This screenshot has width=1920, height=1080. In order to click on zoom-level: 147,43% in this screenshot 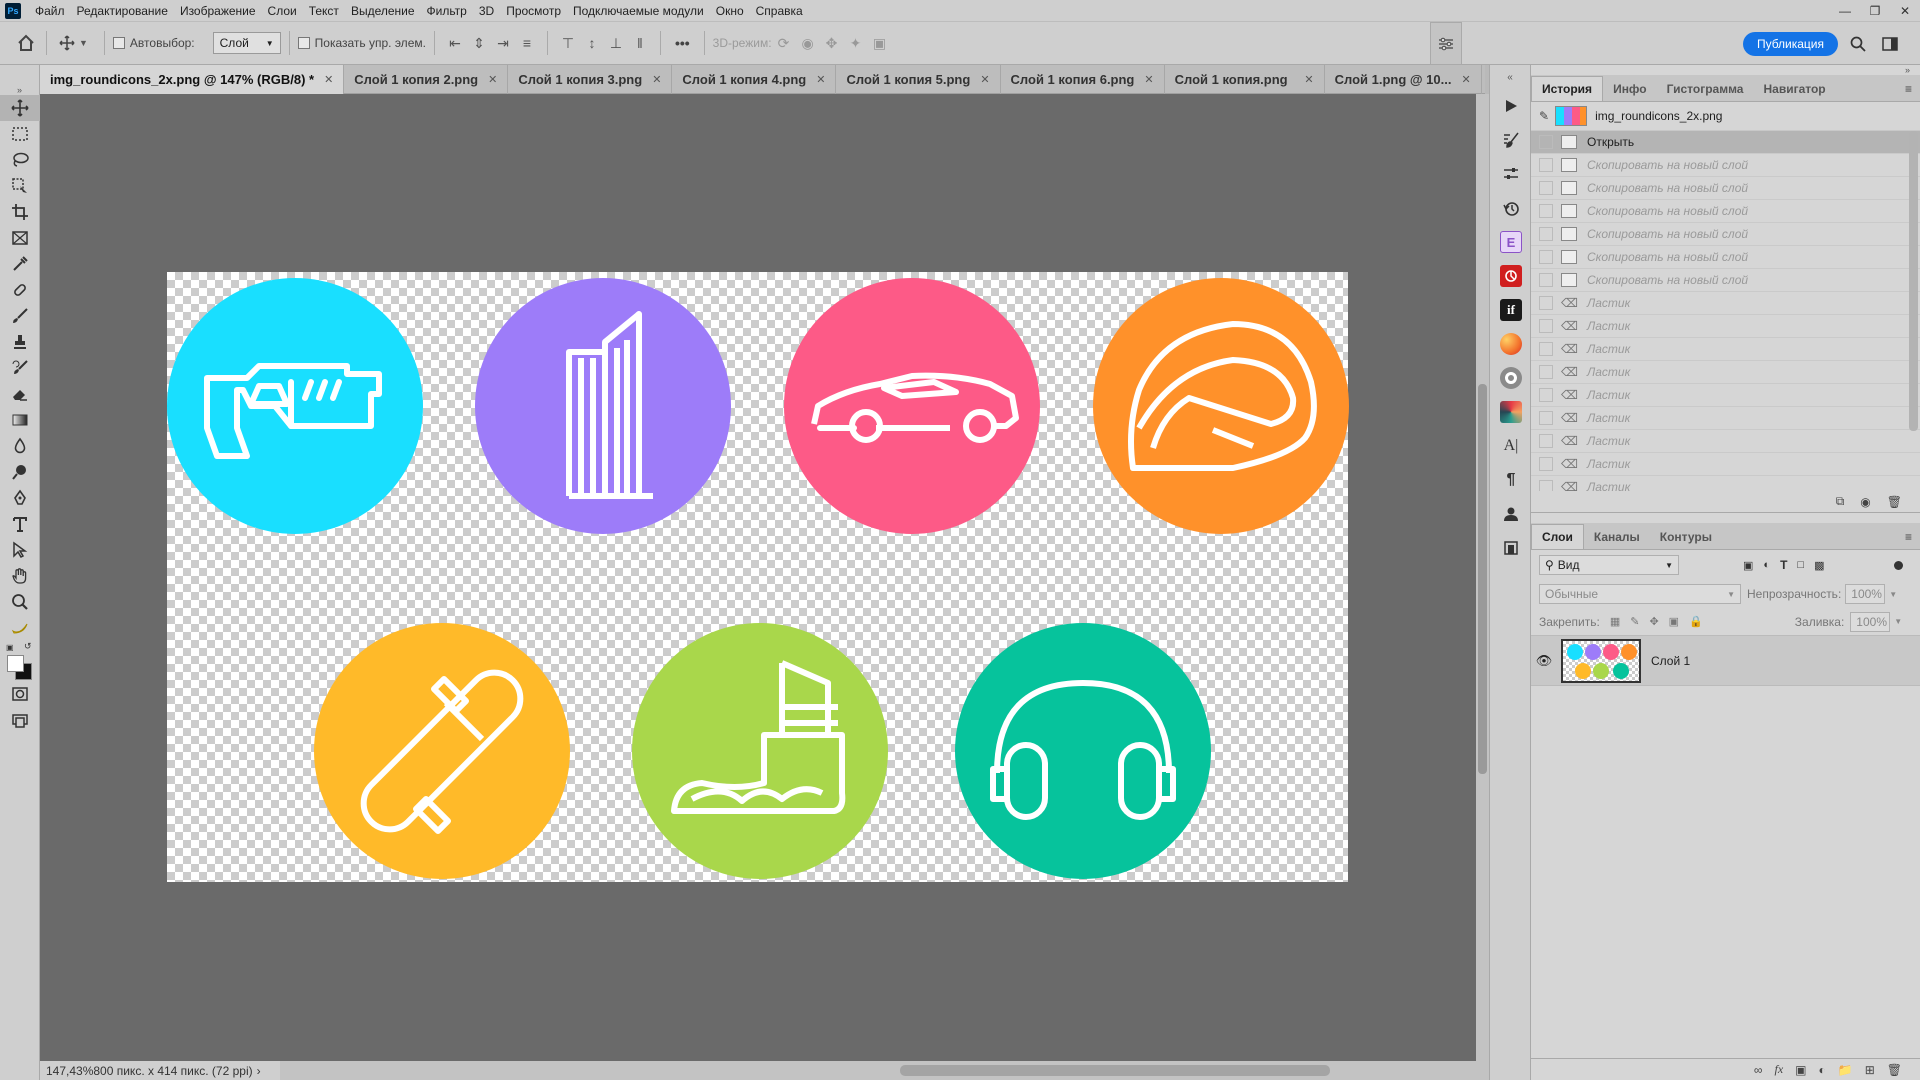, I will do `click(69, 1071)`.